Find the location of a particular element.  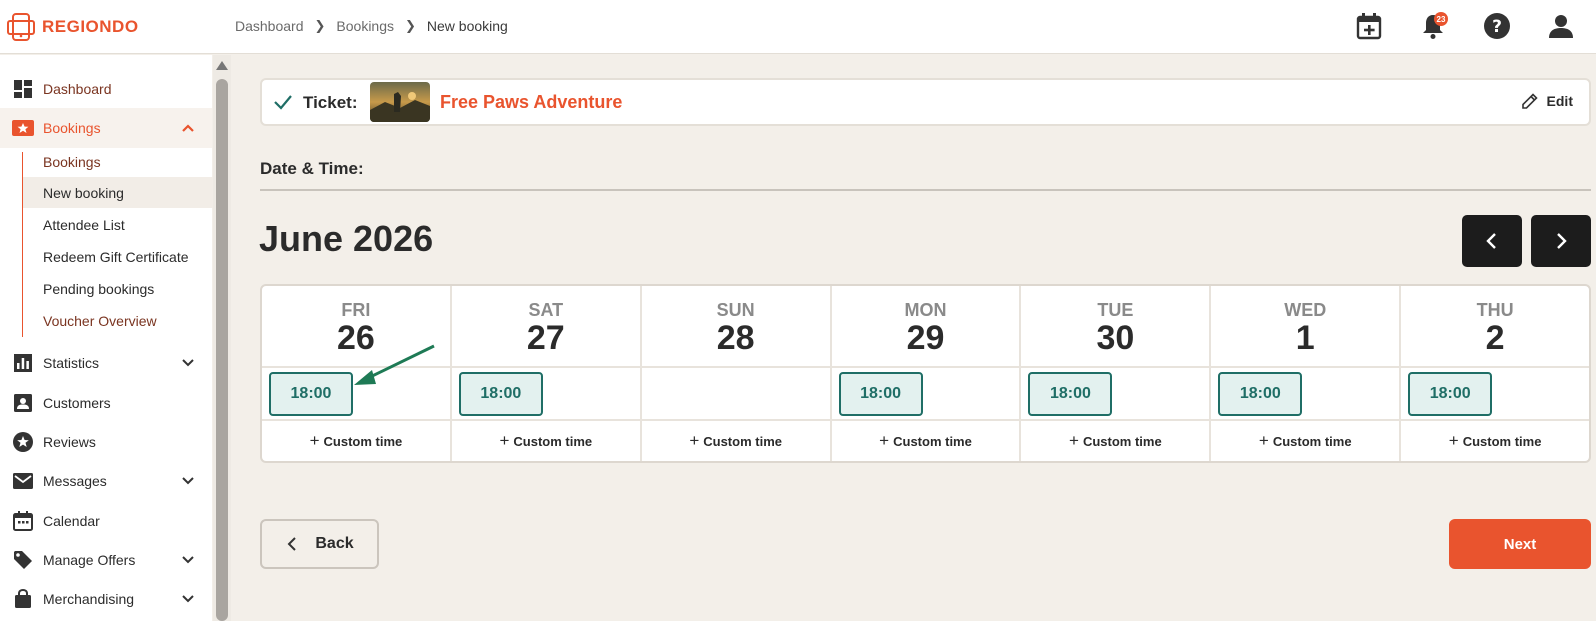

day-header: MON 29 is located at coordinates (925, 327).